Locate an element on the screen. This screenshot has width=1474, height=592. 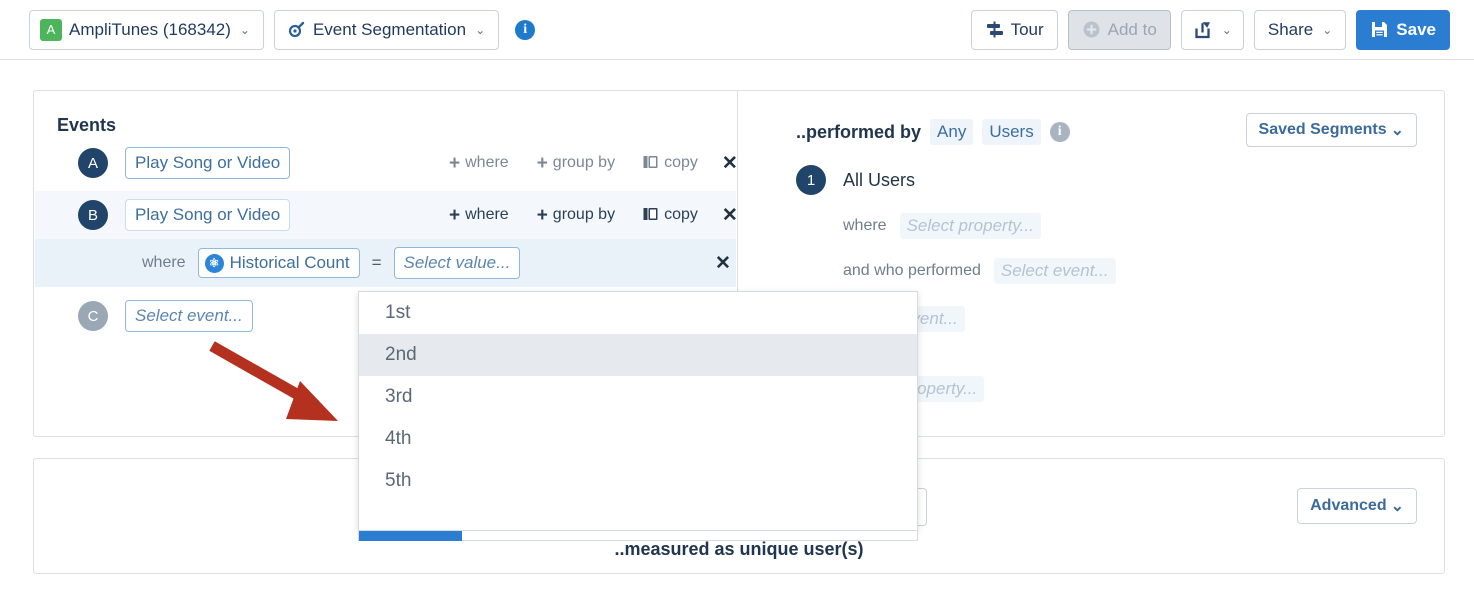
dropdown-option-2nd: 2nd is located at coordinates (638, 355).